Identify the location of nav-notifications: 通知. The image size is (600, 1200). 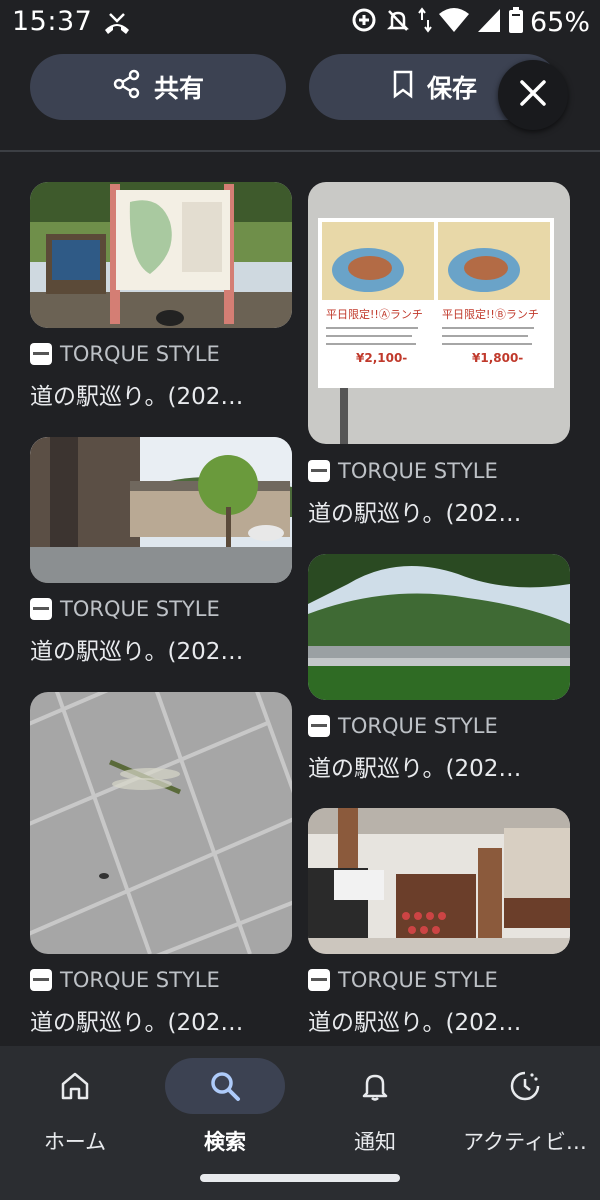
(375, 1111).